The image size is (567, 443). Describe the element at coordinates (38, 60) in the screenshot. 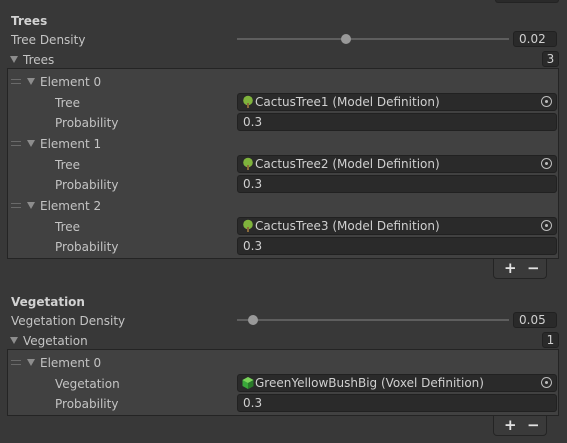

I see `trees-list-label: Trees` at that location.